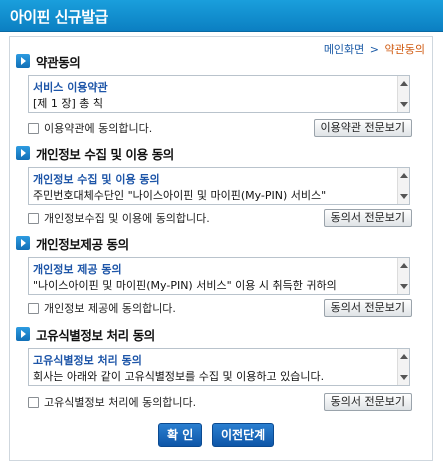 This screenshot has width=443, height=471. I want to click on agree-row: 개인정보수집 및 이용에 동의합니다., so click(119, 218).